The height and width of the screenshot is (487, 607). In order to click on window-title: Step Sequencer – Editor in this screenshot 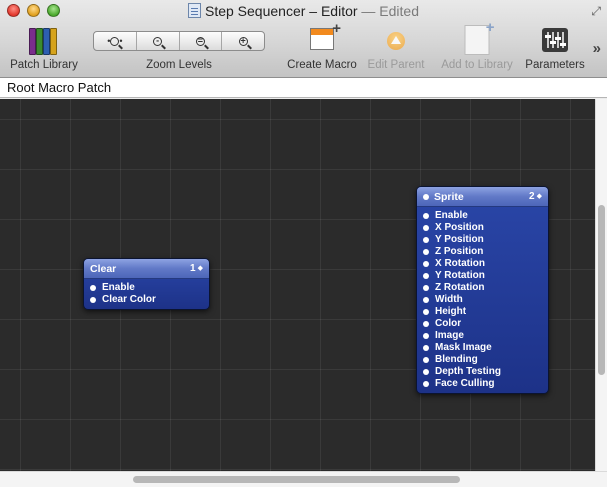, I will do `click(281, 11)`.